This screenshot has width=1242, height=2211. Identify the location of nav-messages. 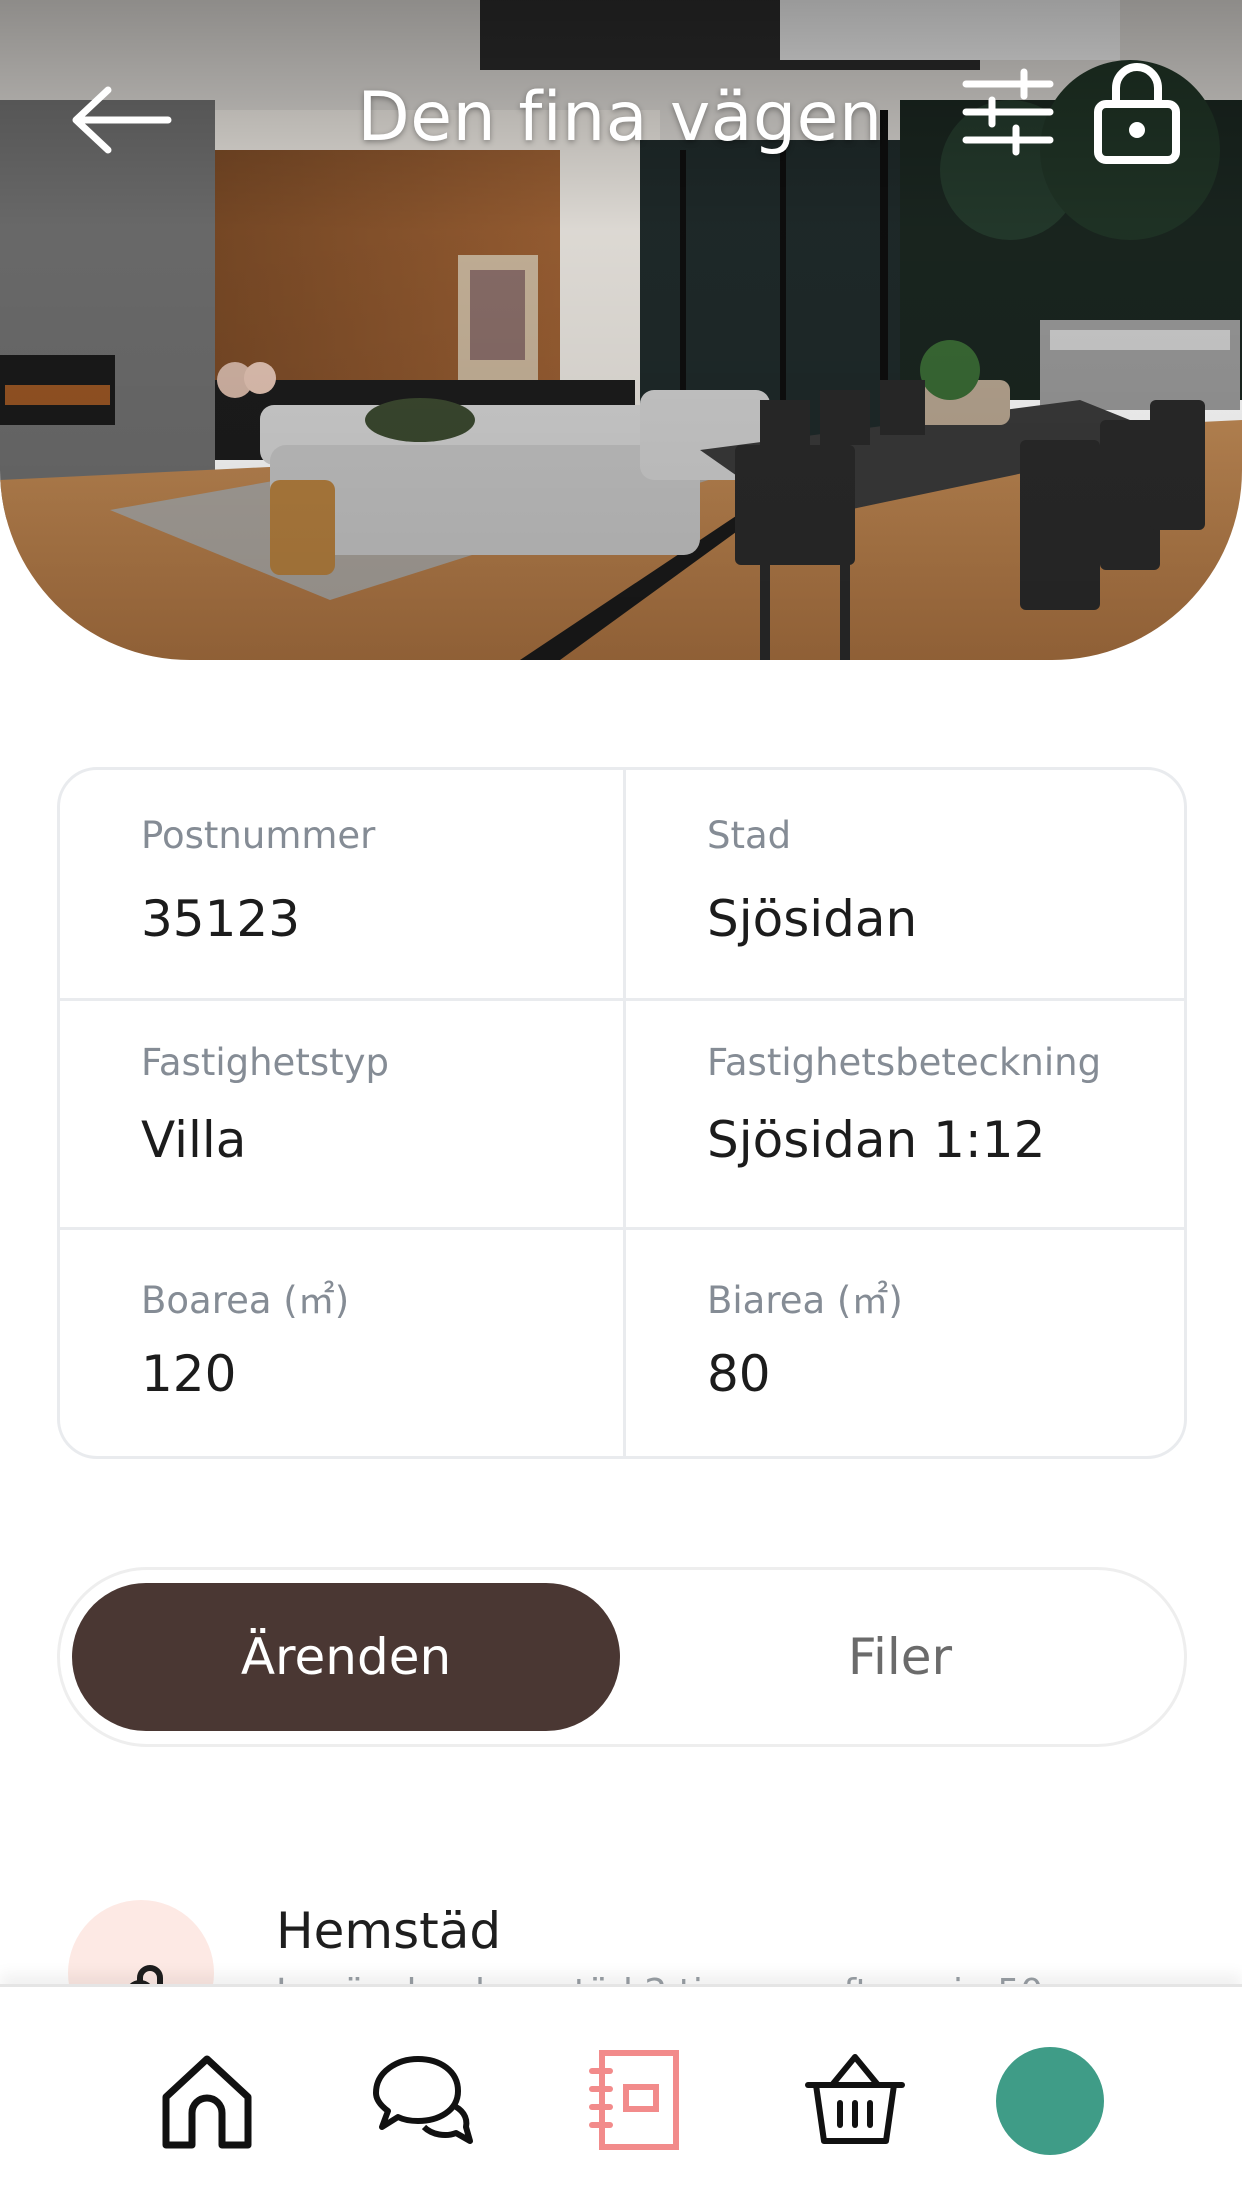
(421, 2100).